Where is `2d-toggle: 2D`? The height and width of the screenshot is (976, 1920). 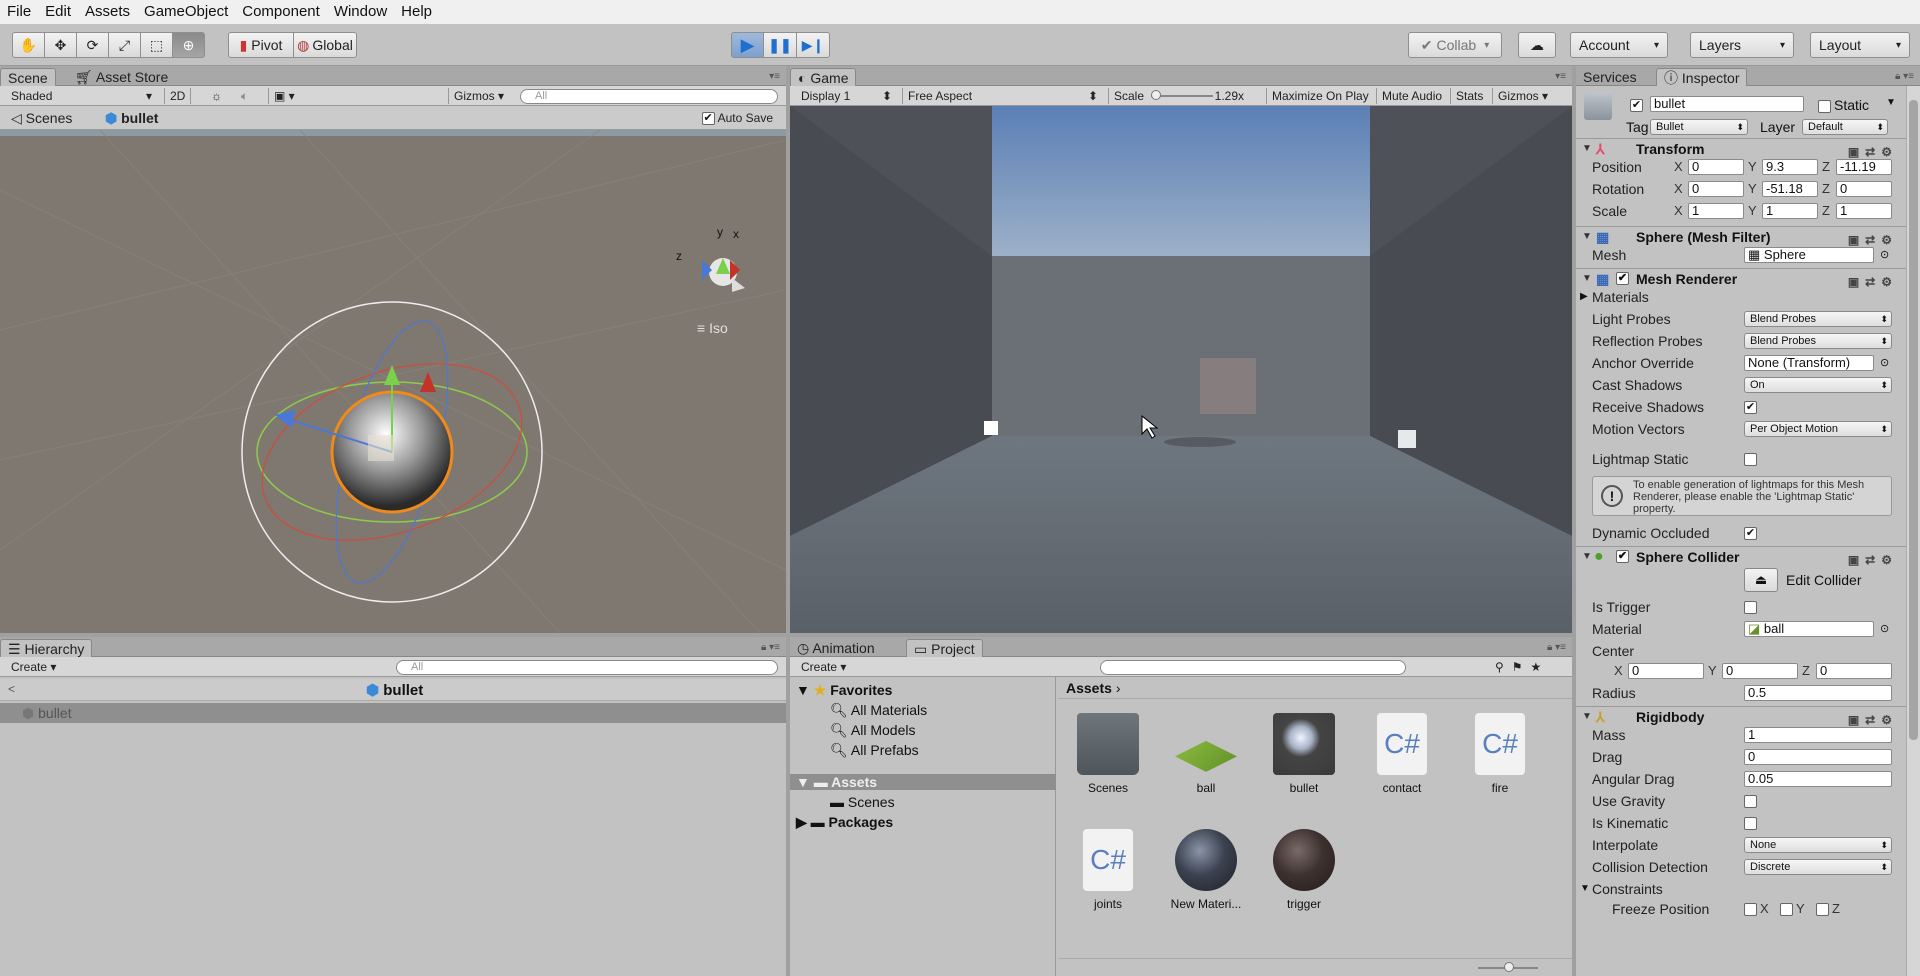 2d-toggle: 2D is located at coordinates (178, 96).